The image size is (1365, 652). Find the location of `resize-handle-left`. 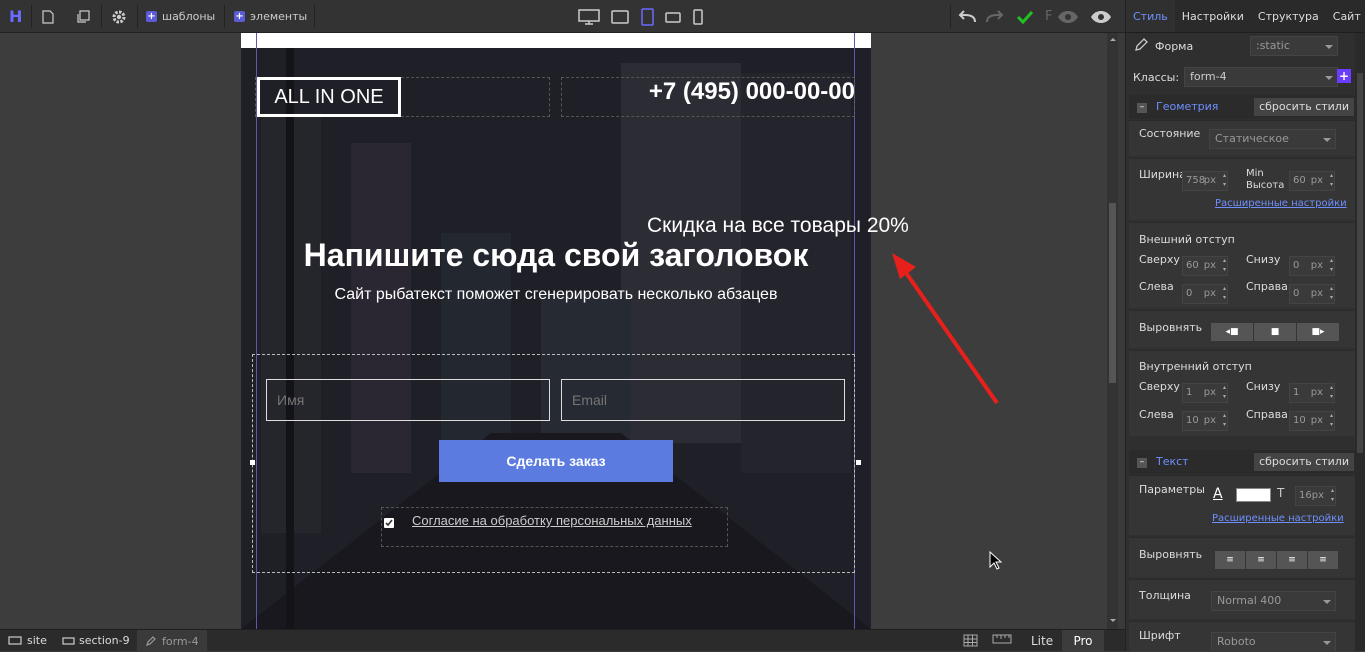

resize-handle-left is located at coordinates (252, 462).